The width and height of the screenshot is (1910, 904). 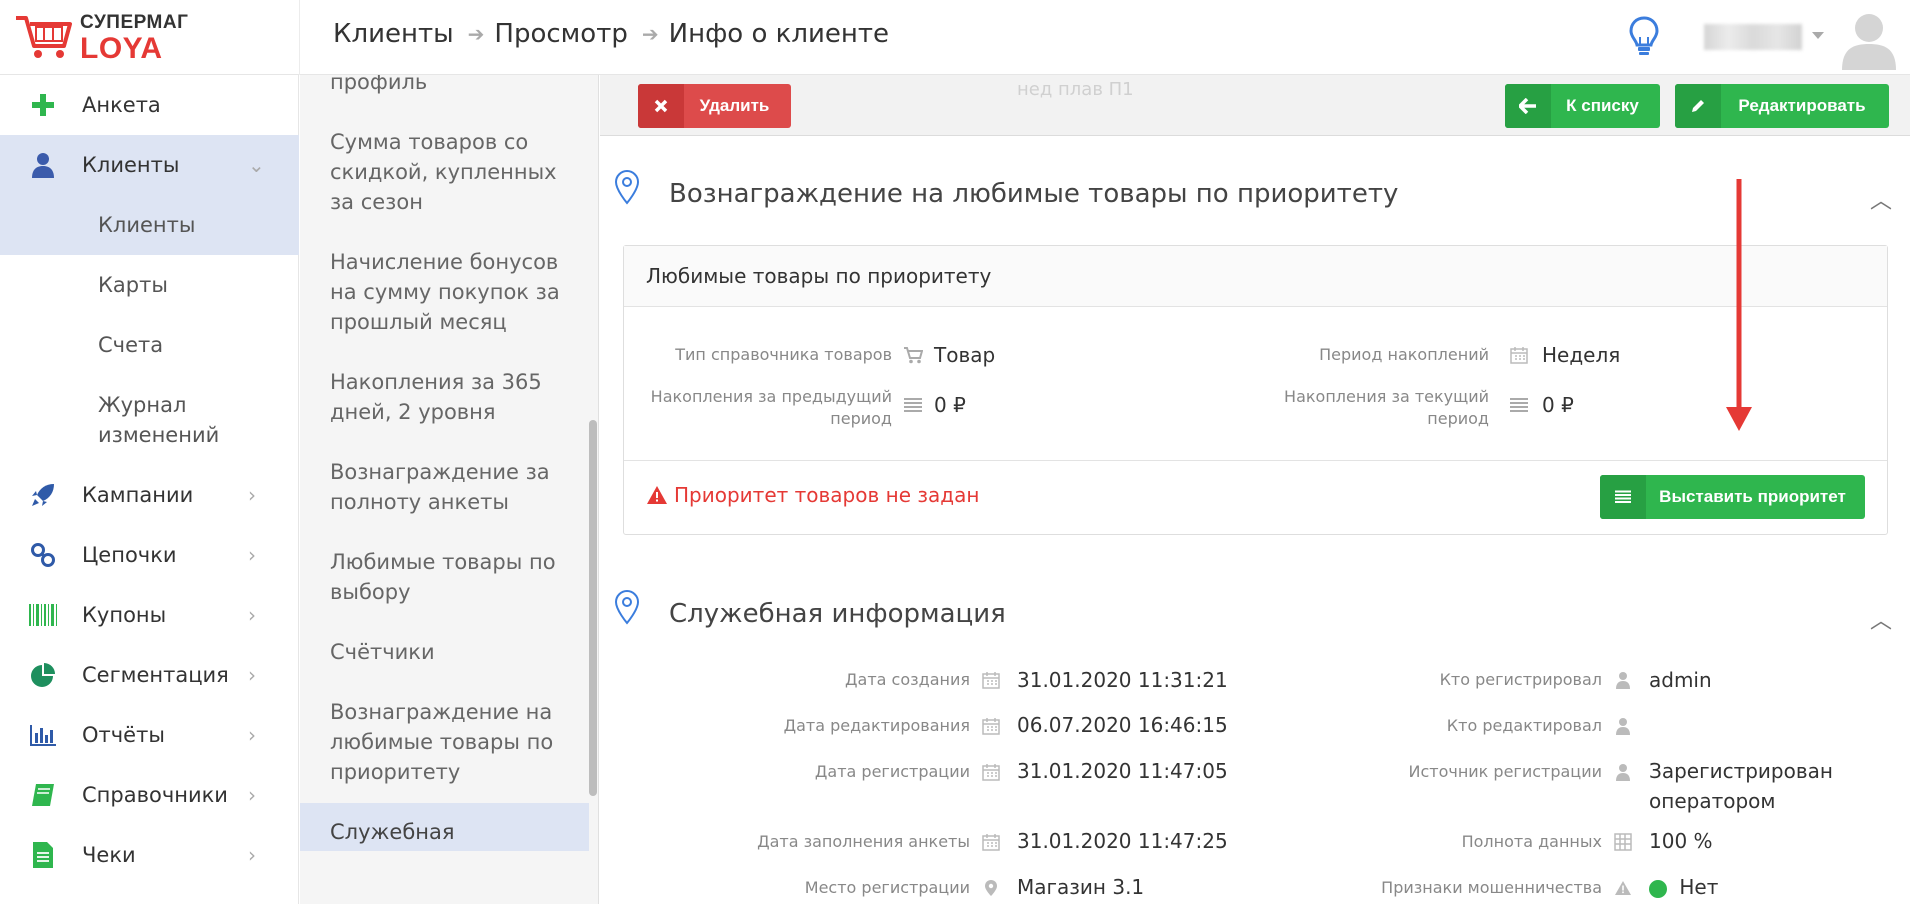 I want to click on lightbulb-icon, so click(x=1644, y=37).